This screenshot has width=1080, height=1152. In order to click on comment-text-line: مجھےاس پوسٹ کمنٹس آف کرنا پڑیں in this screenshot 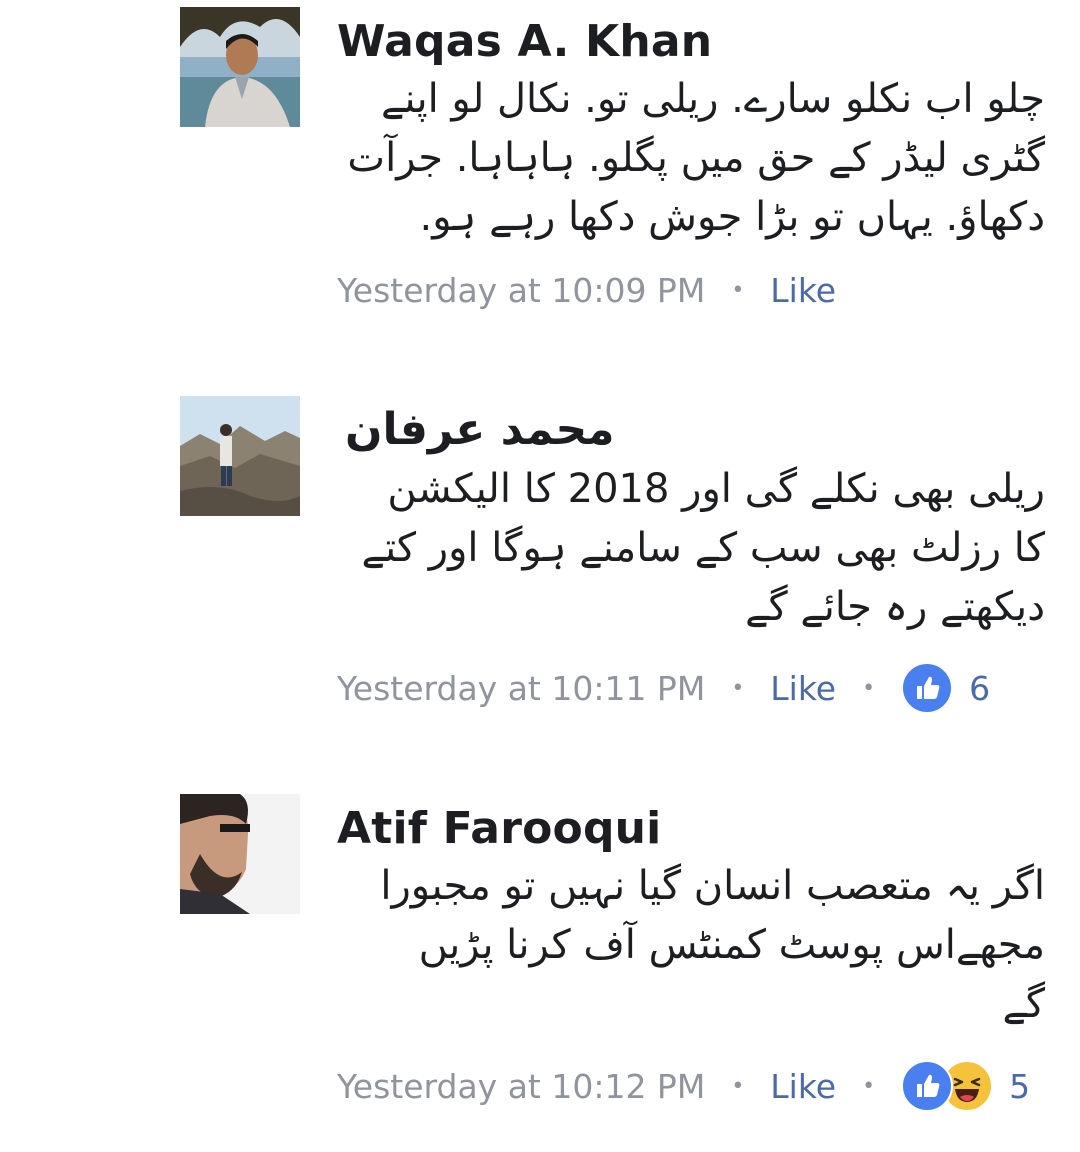, I will do `click(731, 945)`.